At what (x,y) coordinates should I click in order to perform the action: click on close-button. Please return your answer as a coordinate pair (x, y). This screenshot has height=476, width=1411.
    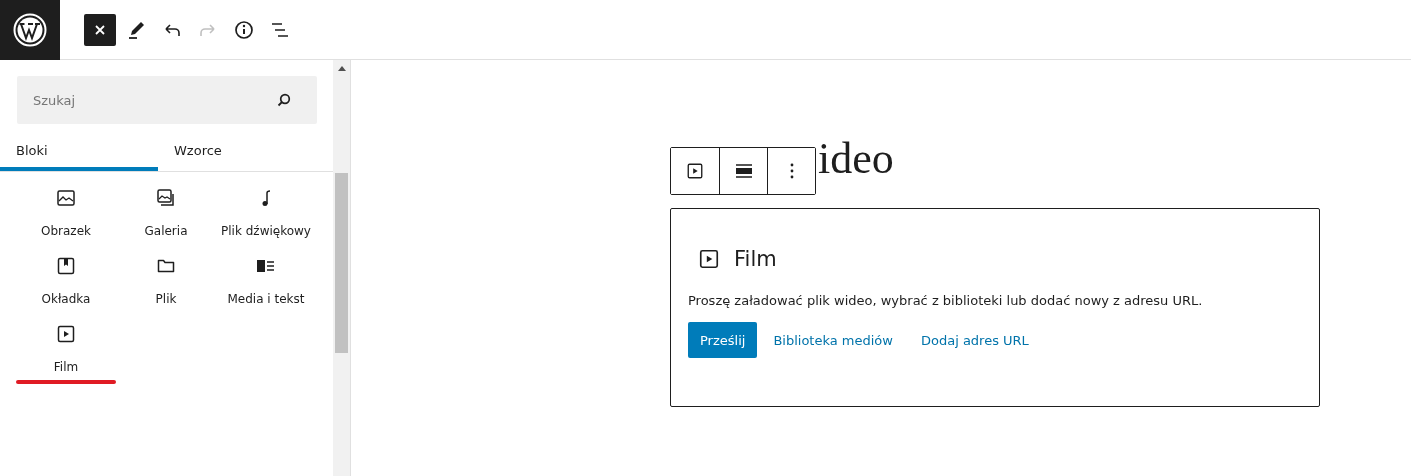
    Looking at the image, I should click on (100, 29).